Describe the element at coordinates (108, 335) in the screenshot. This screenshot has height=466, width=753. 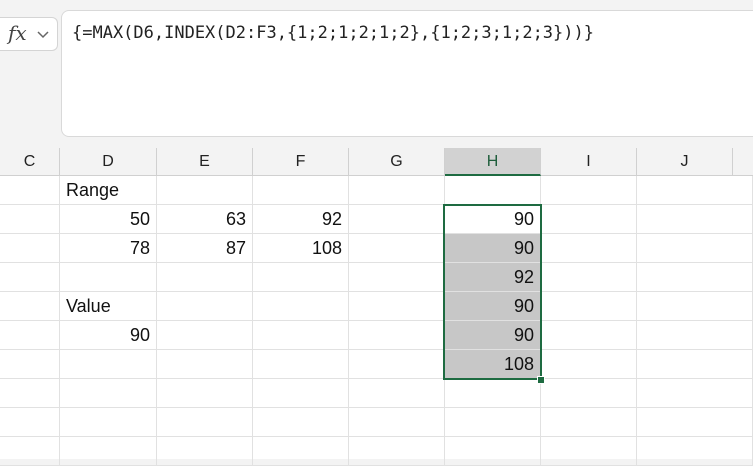
I see `cell-d6: 90` at that location.